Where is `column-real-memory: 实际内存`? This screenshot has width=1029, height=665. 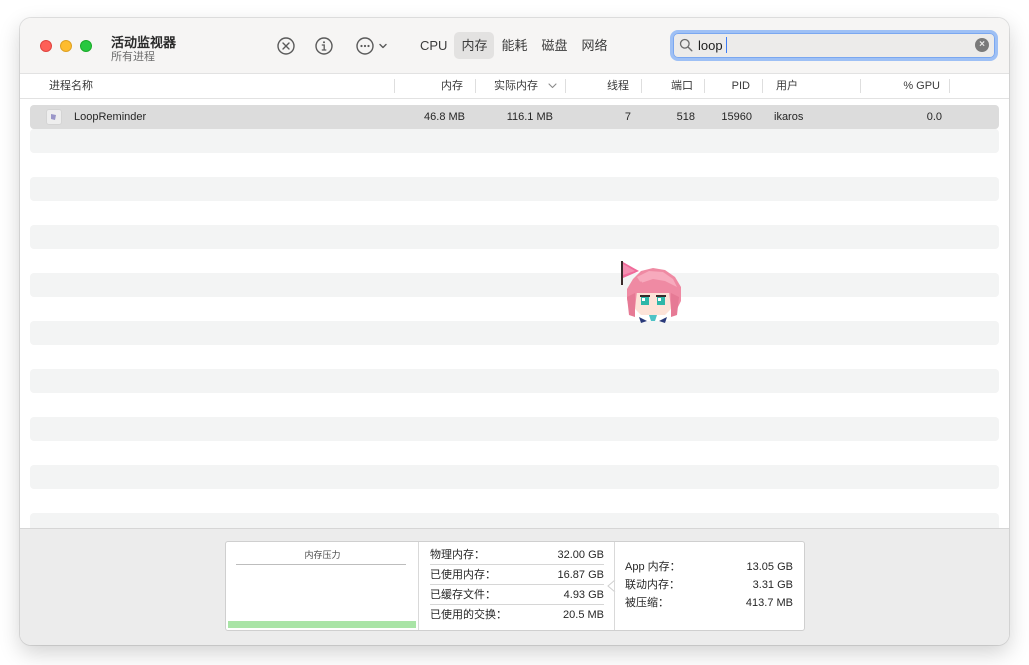
column-real-memory: 实际内存 is located at coordinates (516, 86).